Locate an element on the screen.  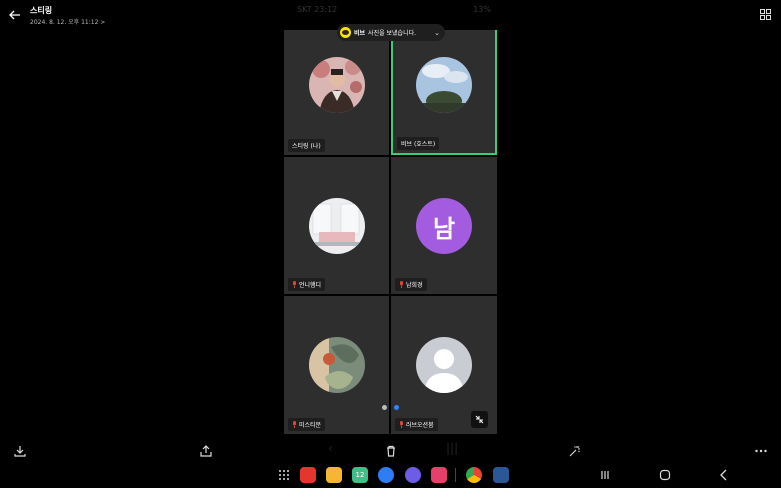
participant-name: 남희경 is located at coordinates (411, 284).